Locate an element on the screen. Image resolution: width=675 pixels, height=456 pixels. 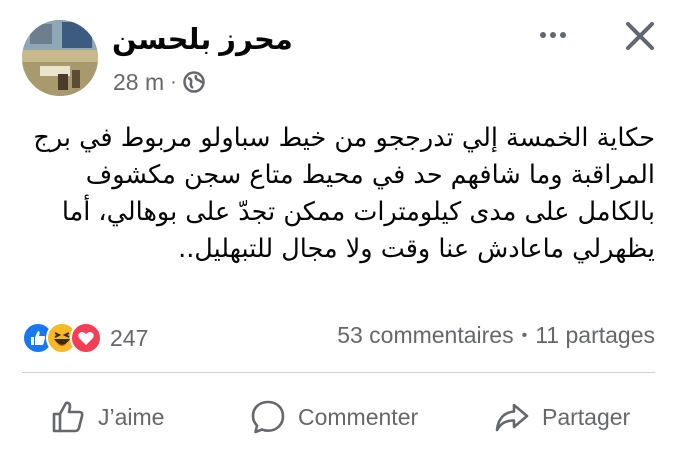
comment-icon is located at coordinates (268, 417).